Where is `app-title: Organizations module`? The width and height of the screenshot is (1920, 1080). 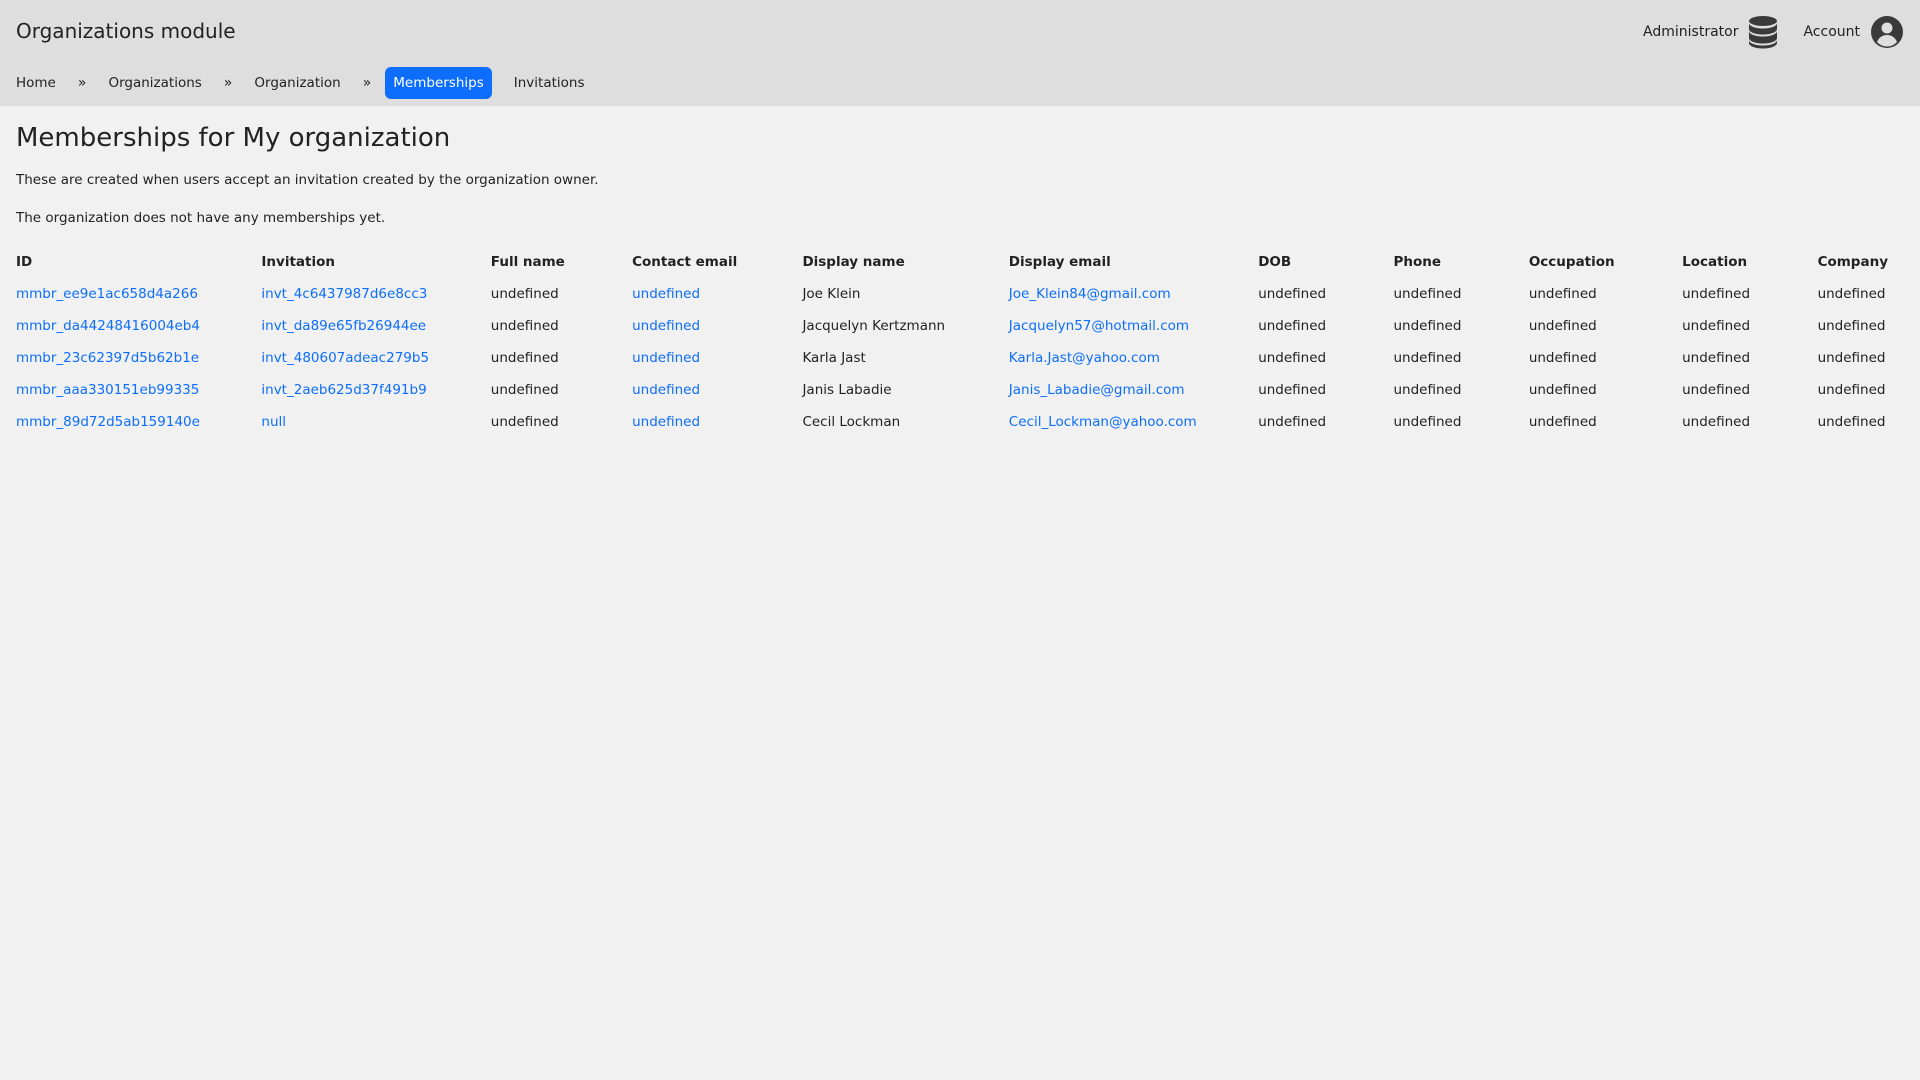 app-title: Organizations module is located at coordinates (126, 31).